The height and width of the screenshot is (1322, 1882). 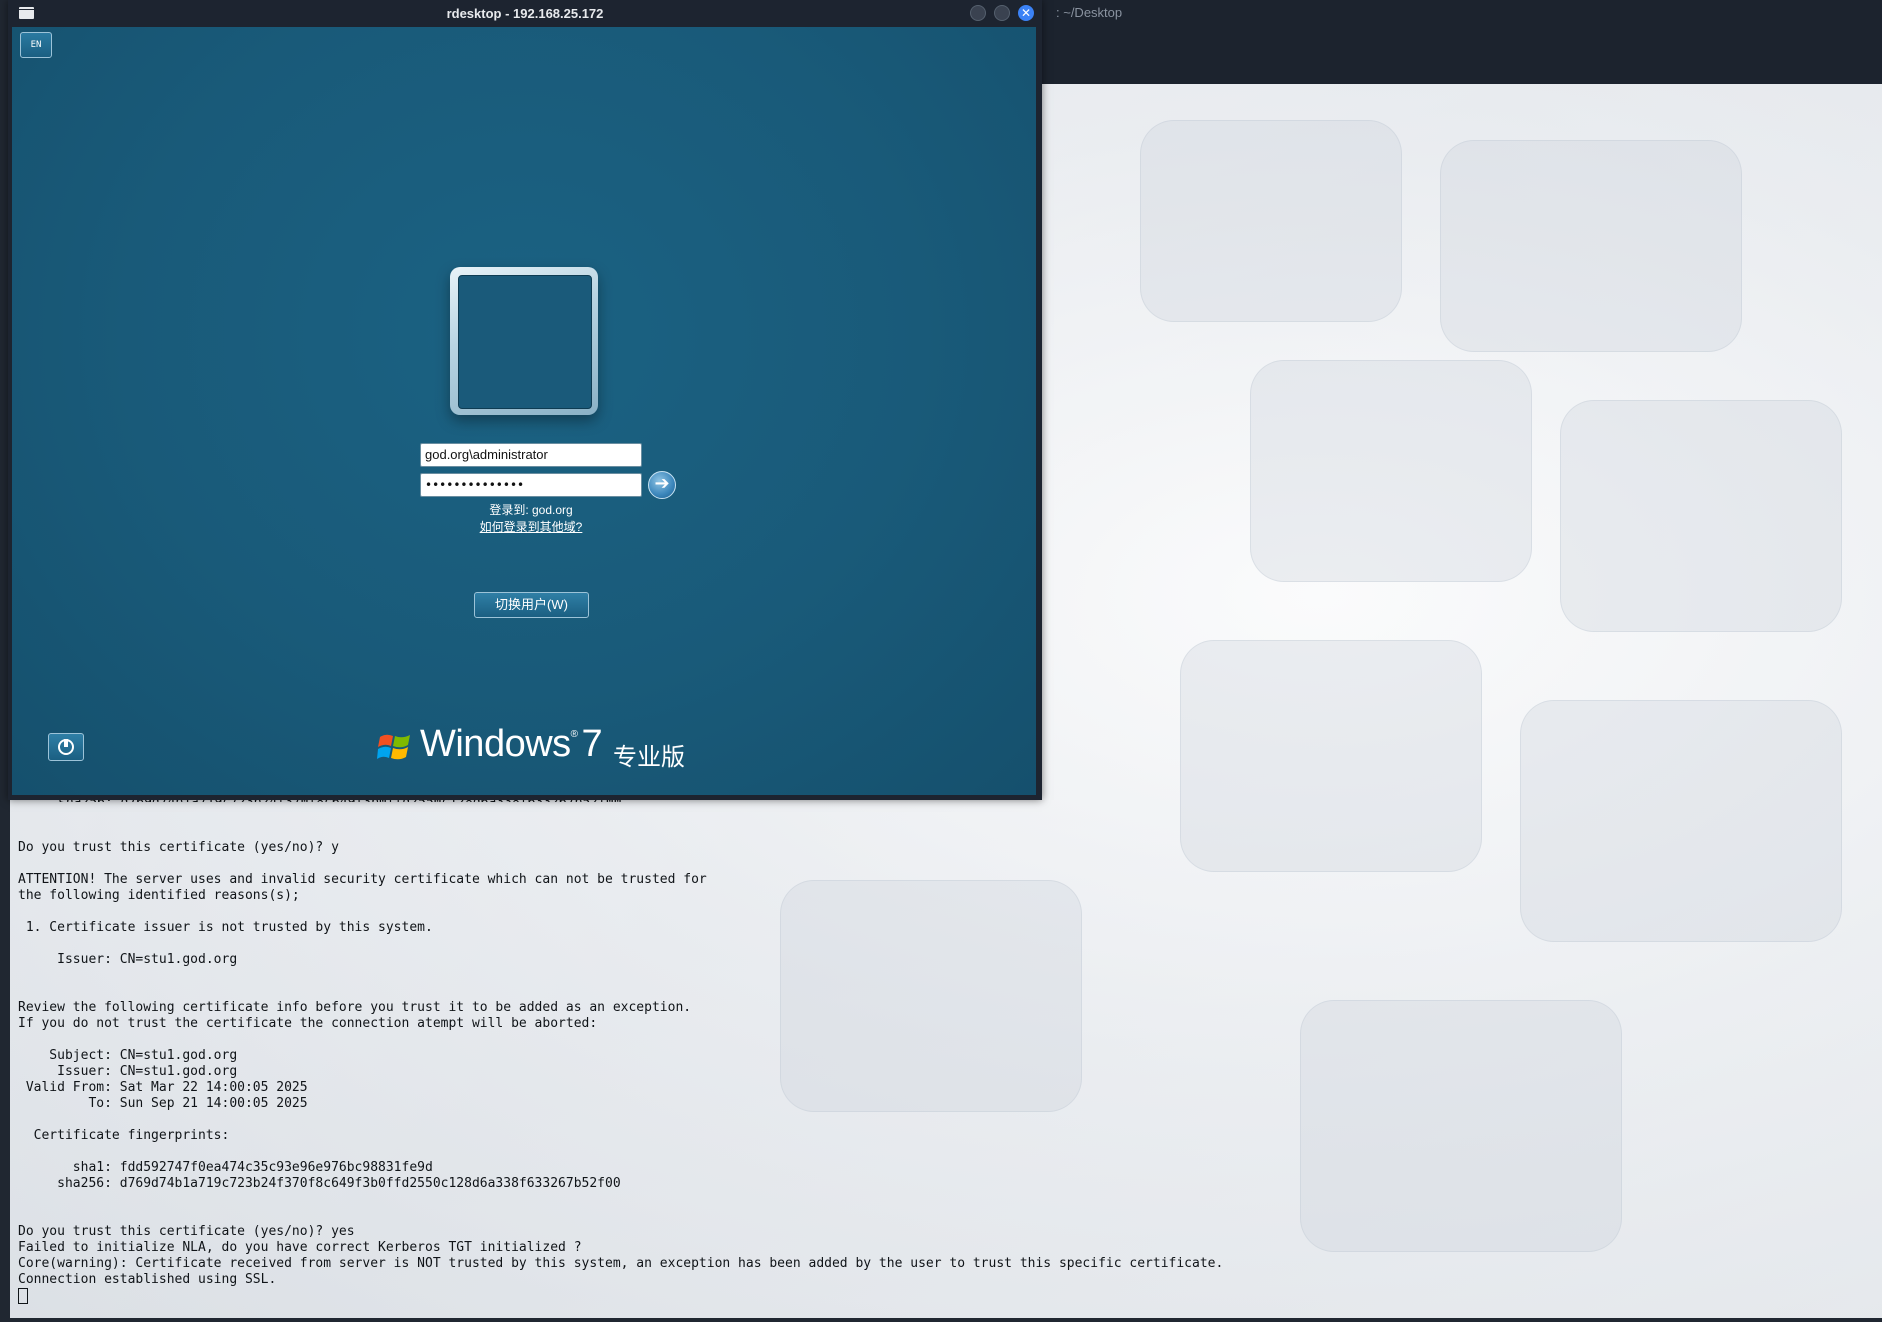 What do you see at coordinates (128, 1055) in the screenshot?
I see `terminal-line: Subject: CN=stu1.god.org` at bounding box center [128, 1055].